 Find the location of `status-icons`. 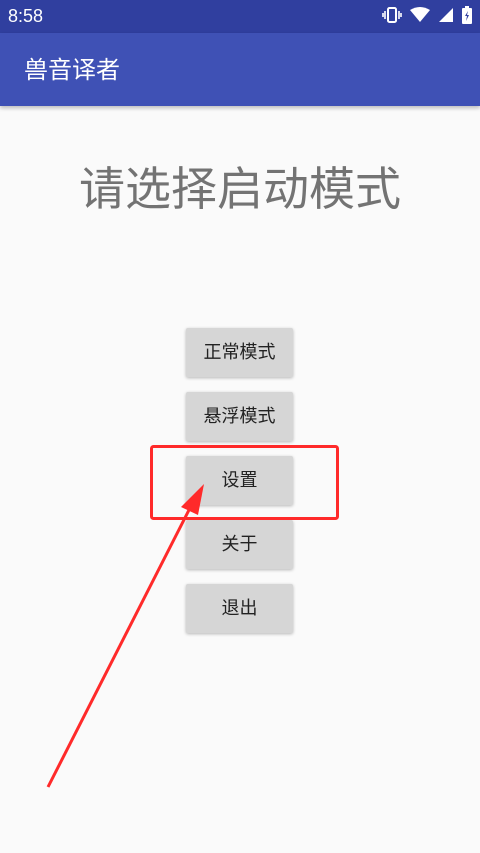

status-icons is located at coordinates (423, 17).